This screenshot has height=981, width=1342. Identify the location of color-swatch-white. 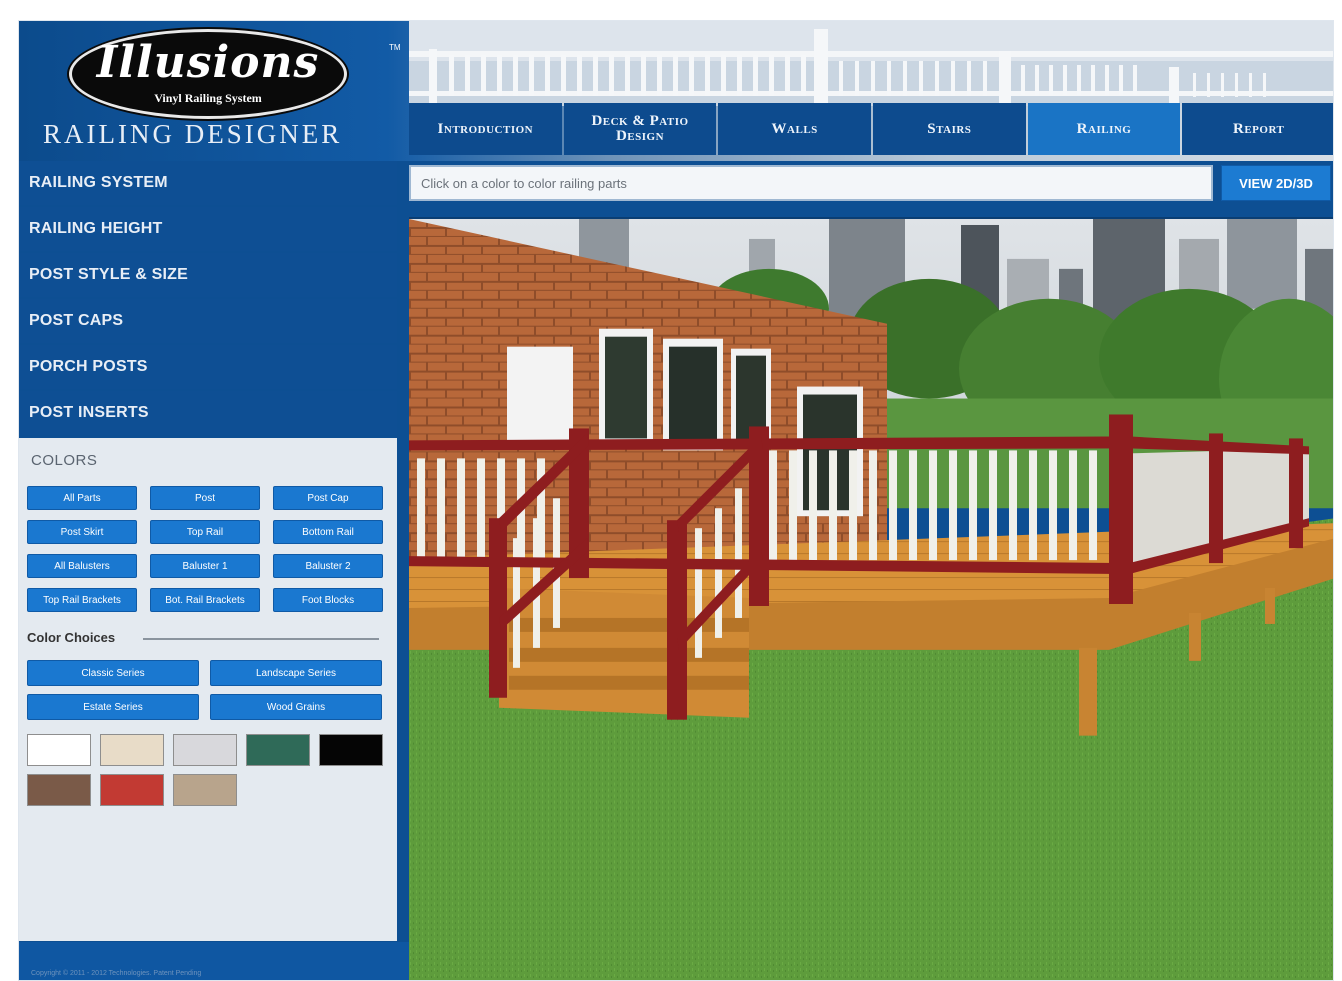
(59, 750).